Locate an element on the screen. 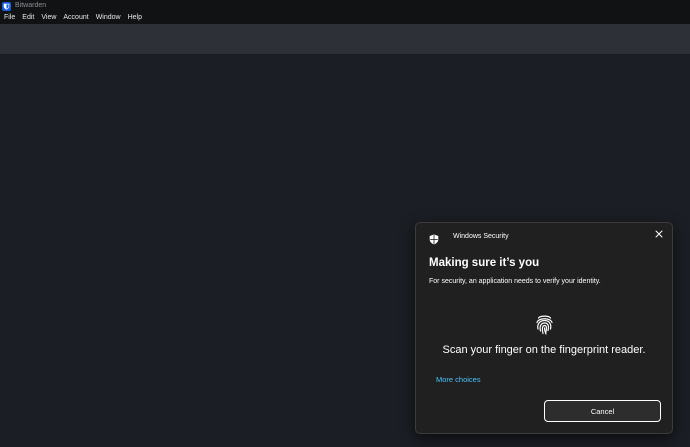 The width and height of the screenshot is (690, 447). close-icon is located at coordinates (659, 234).